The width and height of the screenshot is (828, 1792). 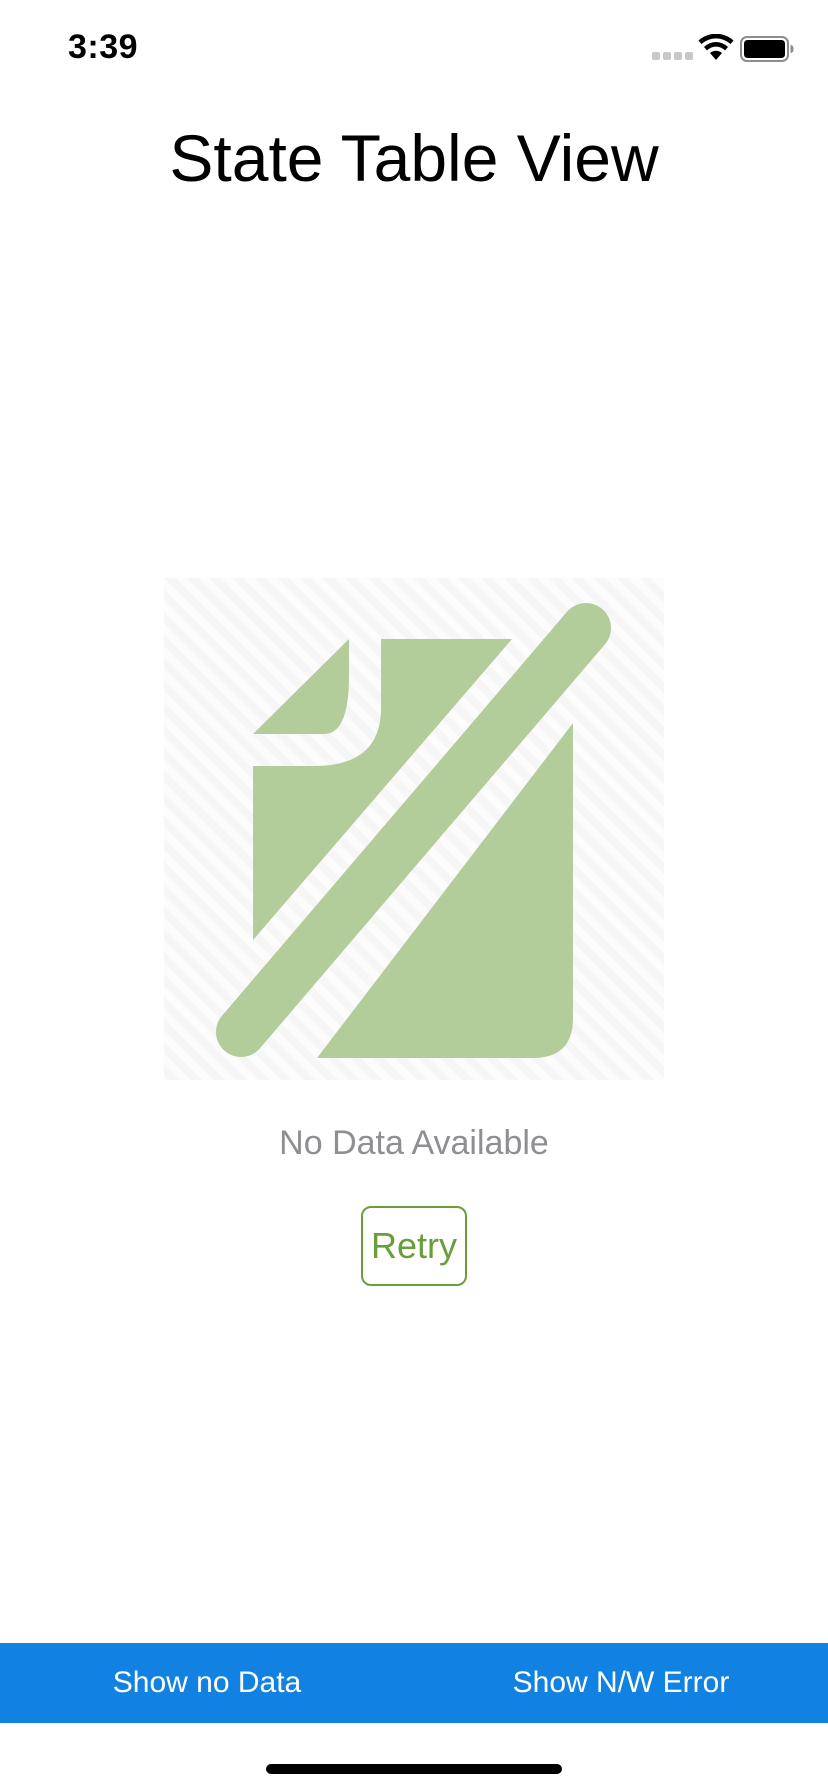 What do you see at coordinates (414, 1246) in the screenshot?
I see `retry-button: Retry` at bounding box center [414, 1246].